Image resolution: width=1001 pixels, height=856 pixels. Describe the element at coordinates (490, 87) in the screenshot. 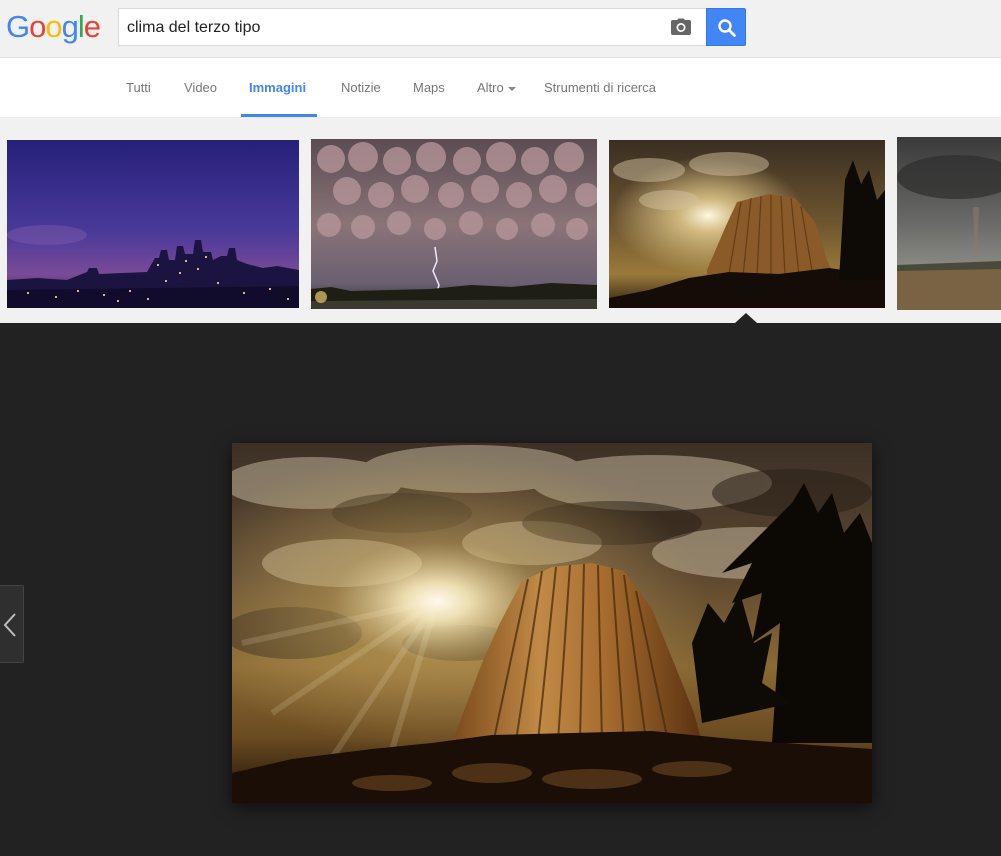

I see `tab-altro-label: Altro` at that location.